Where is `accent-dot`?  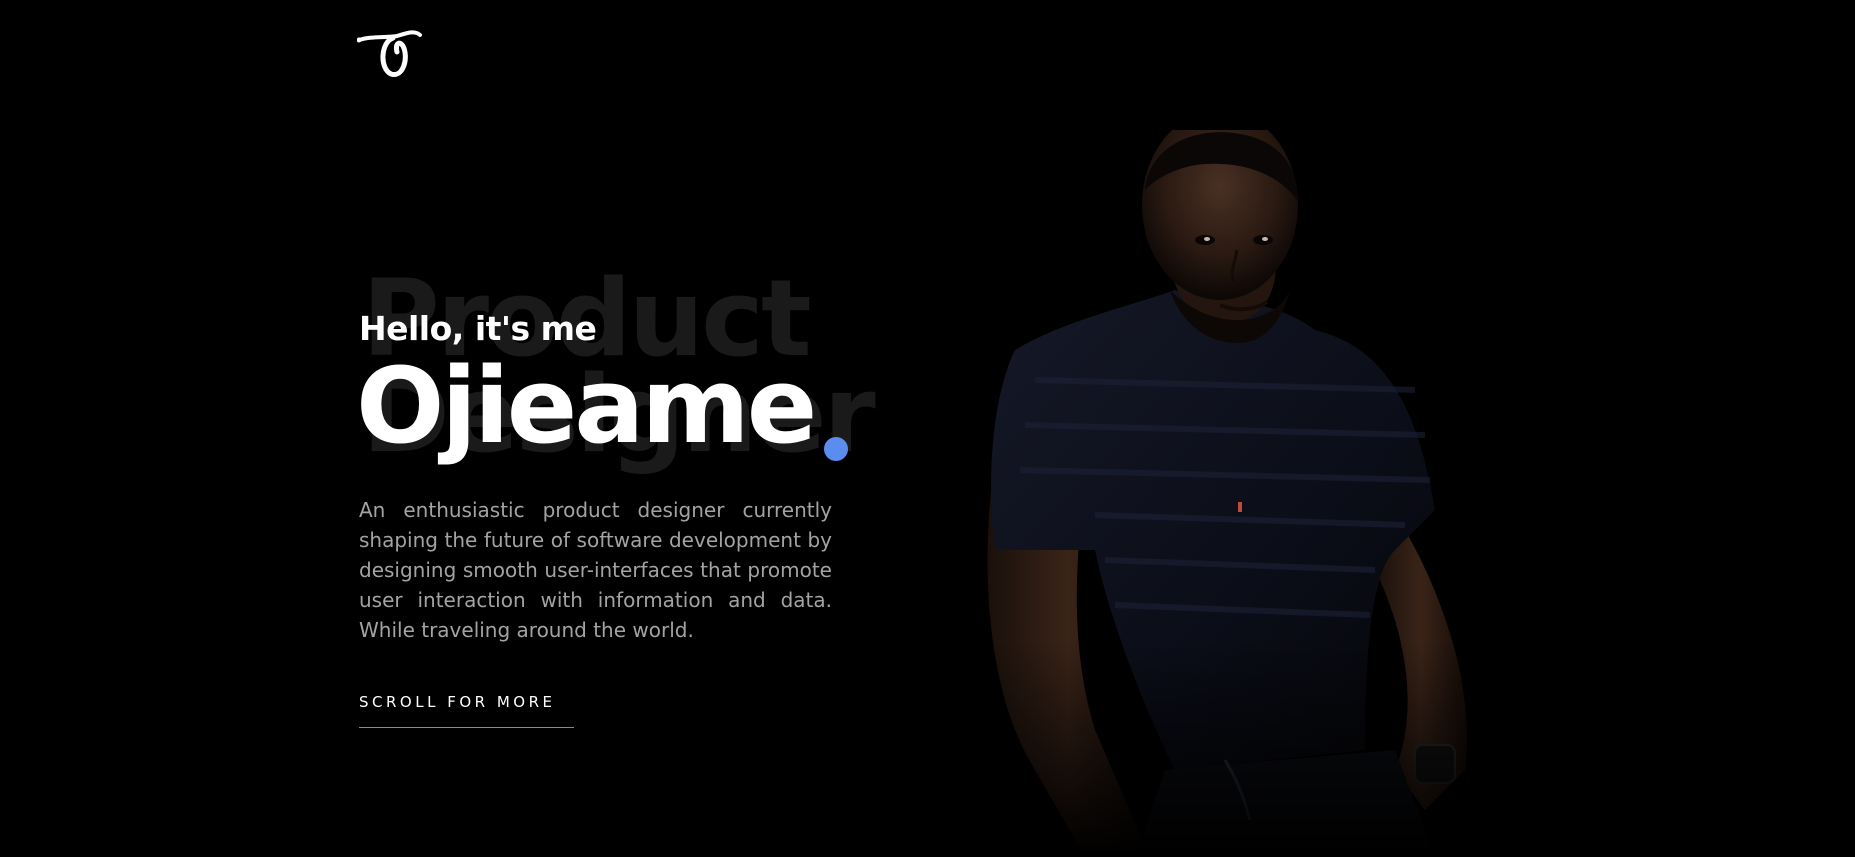 accent-dot is located at coordinates (836, 449).